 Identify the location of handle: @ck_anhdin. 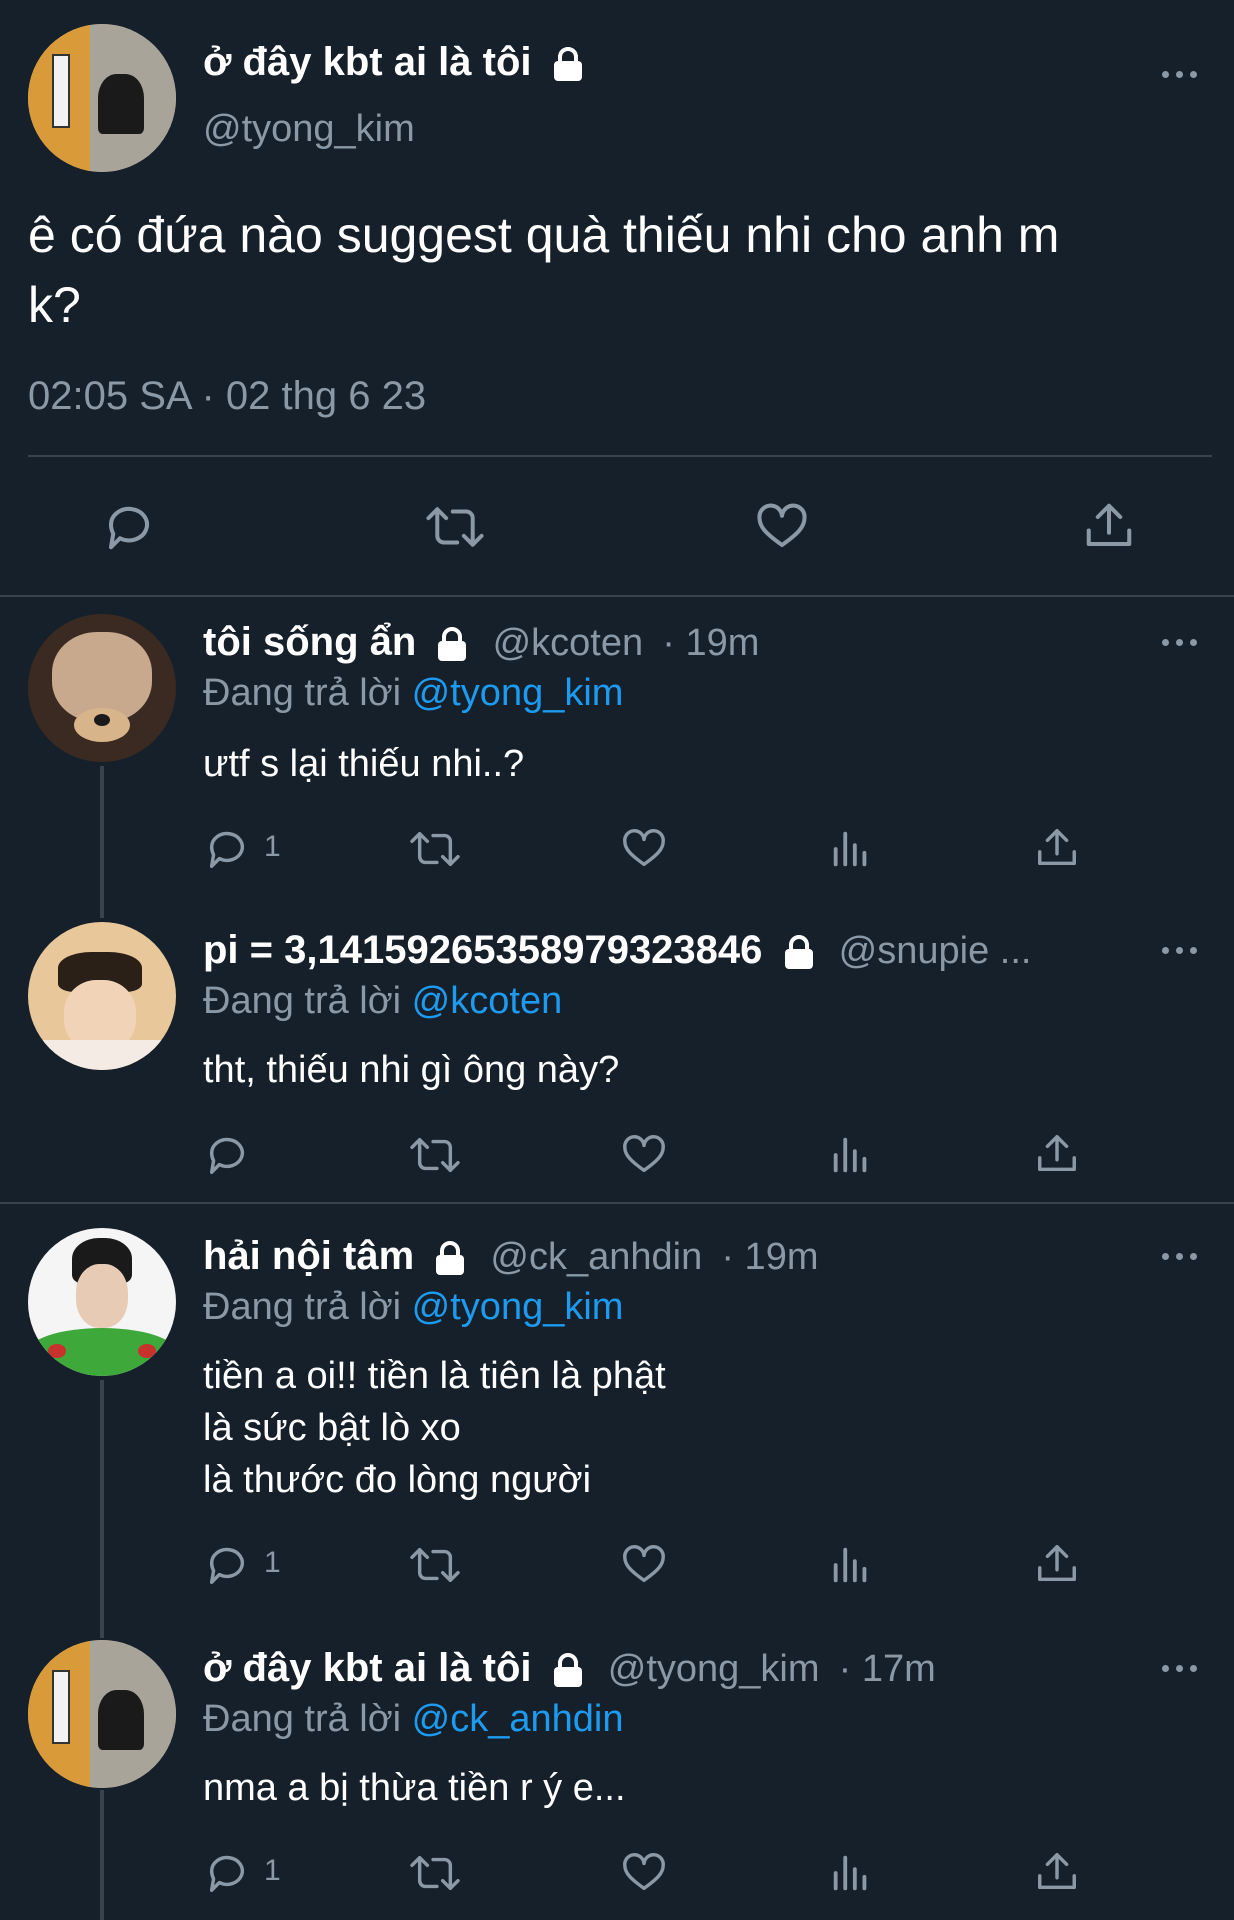
(596, 1257).